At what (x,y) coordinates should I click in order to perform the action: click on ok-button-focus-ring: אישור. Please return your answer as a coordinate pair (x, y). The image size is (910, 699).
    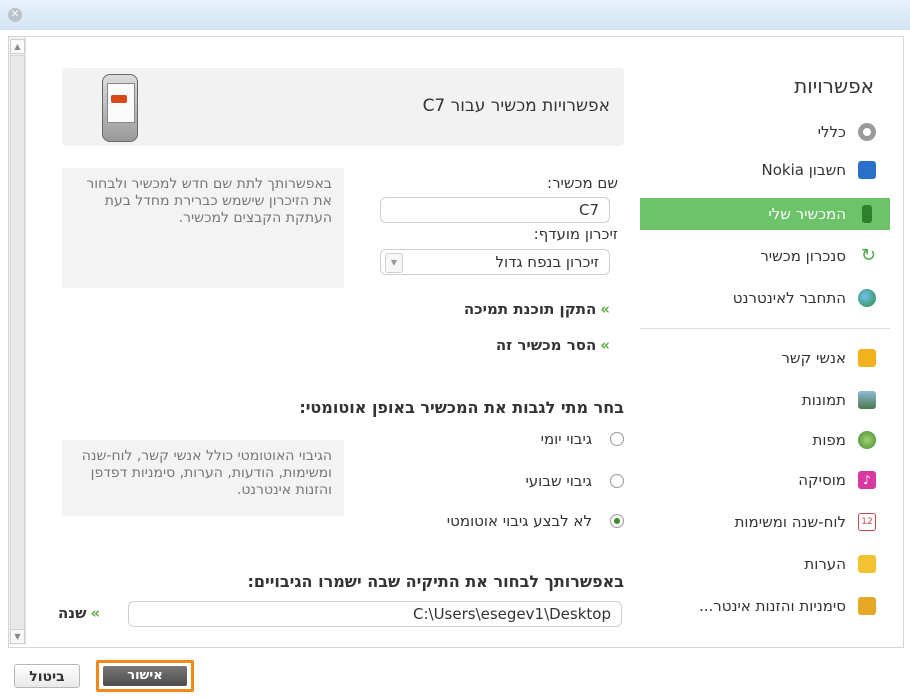
    Looking at the image, I should click on (145, 676).